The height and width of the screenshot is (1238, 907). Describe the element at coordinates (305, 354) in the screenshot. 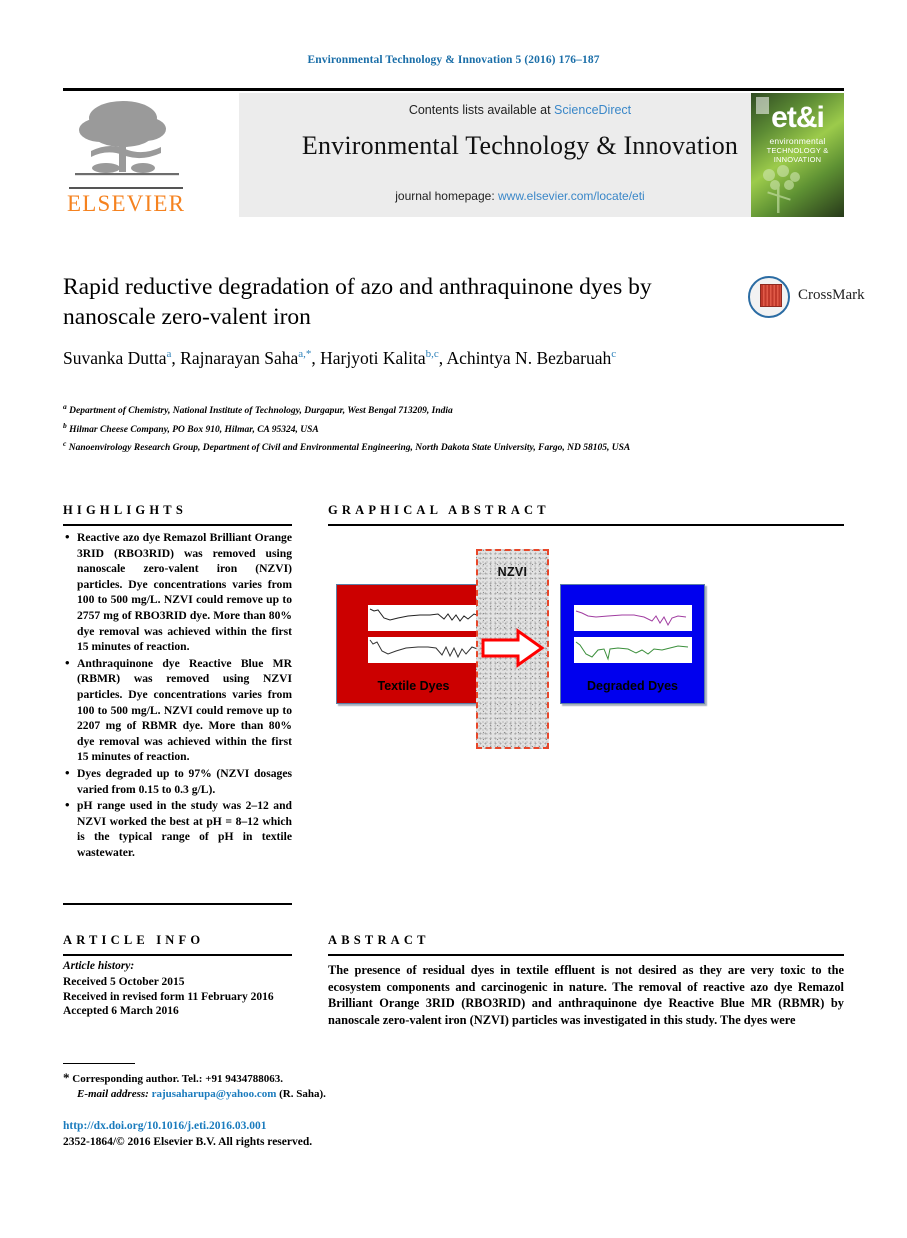

I see `author-affiliation-mark: a,*` at that location.